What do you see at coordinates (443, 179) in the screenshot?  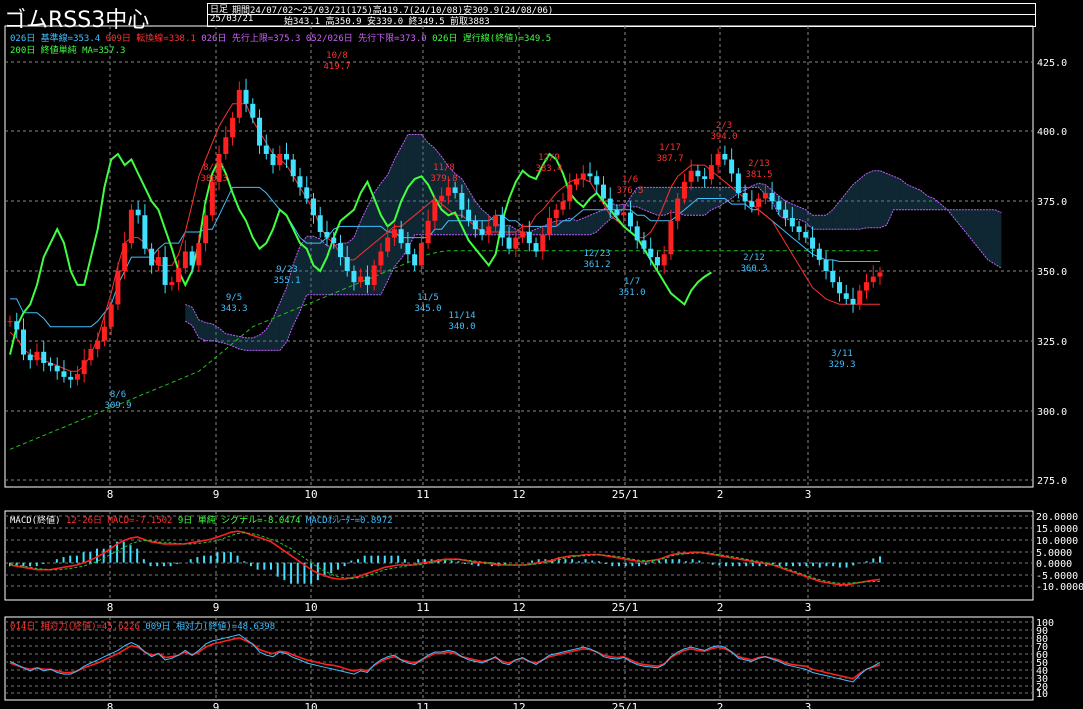 I see `annotation-value-6: 379.8` at bounding box center [443, 179].